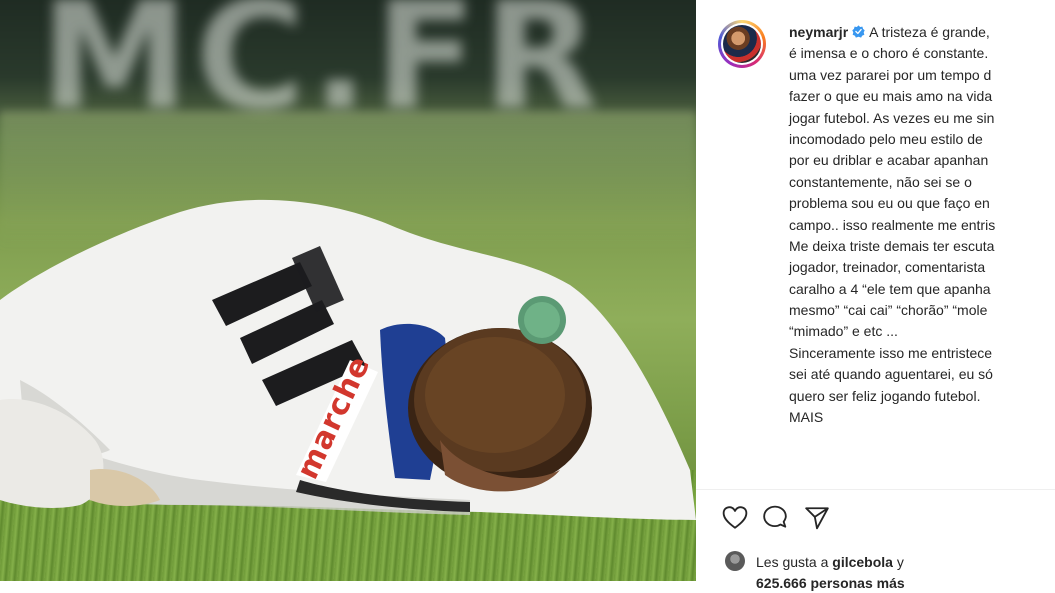 This screenshot has height=593, width=1055. What do you see at coordinates (817, 518) in the screenshot?
I see `share-icon` at bounding box center [817, 518].